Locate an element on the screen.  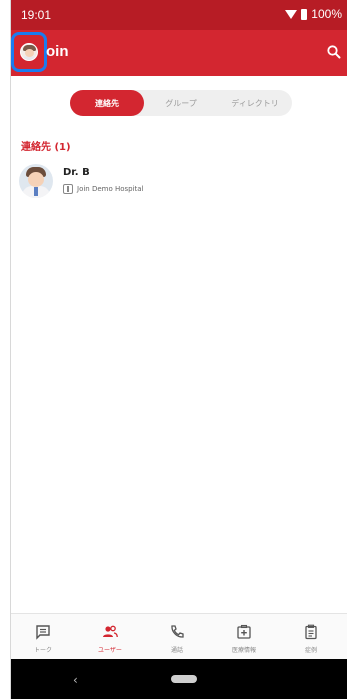
profile-avatar-button is located at coordinates (29, 52).